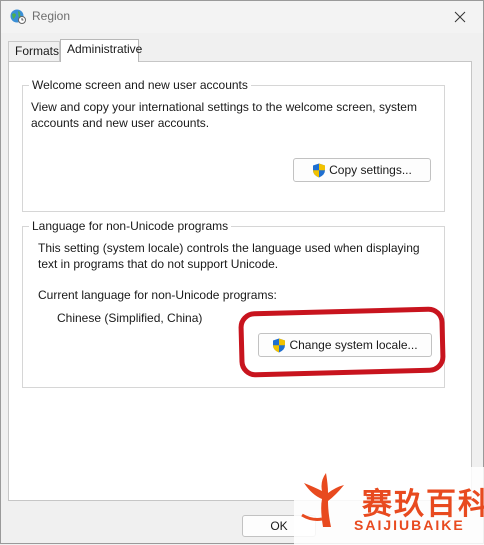 The width and height of the screenshot is (484, 545). I want to click on red-highlight-annotation, so click(342, 342).